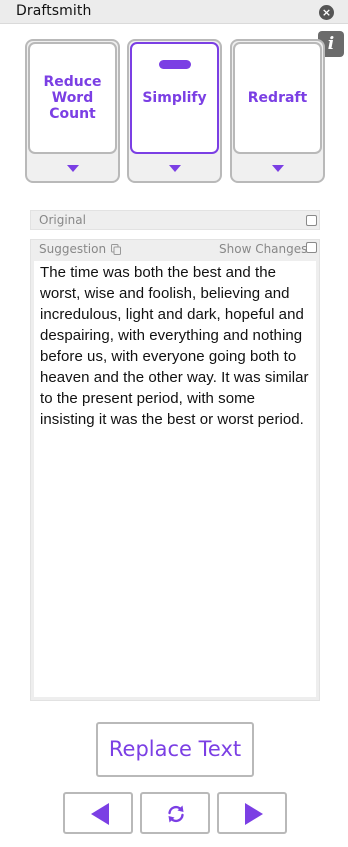  I want to click on mode-redraft: Redraft, so click(277, 111).